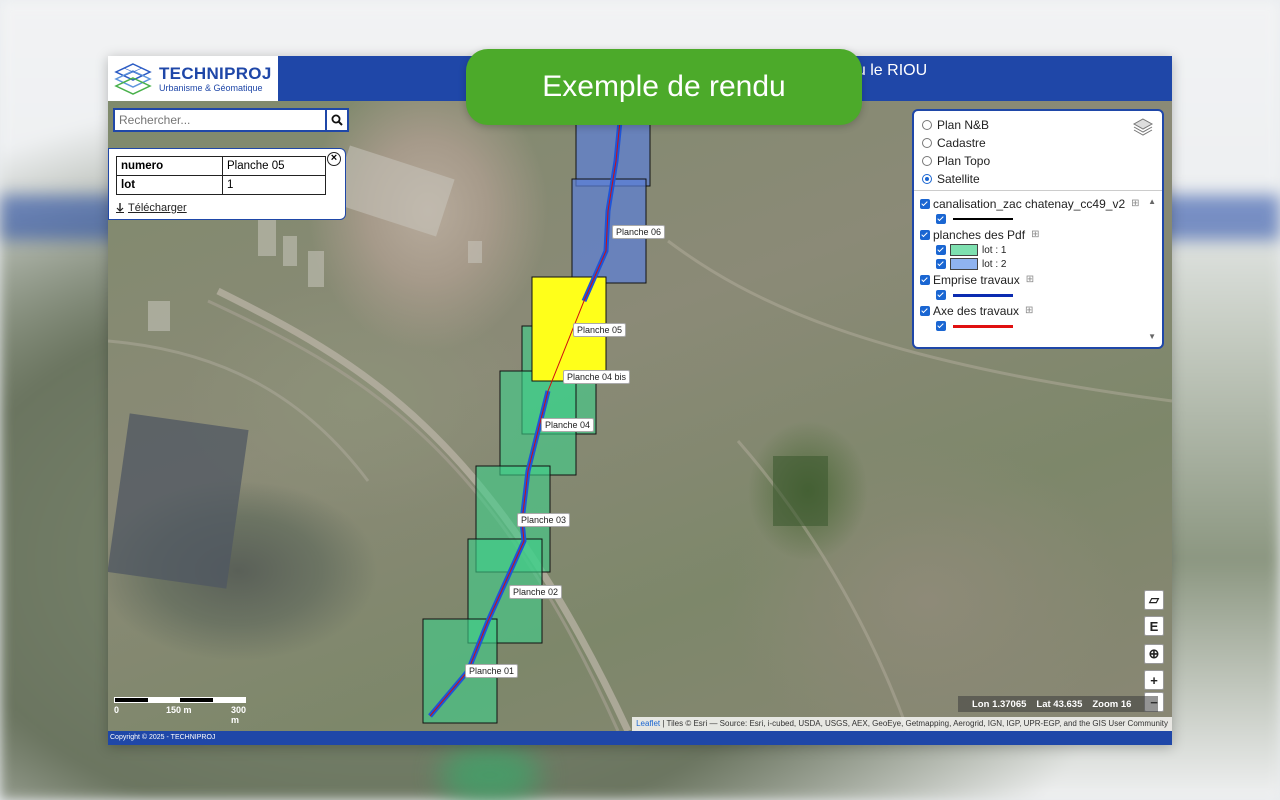  Describe the element at coordinates (1038, 179) in the screenshot. I see `base-layer-satellite: Satellite` at that location.